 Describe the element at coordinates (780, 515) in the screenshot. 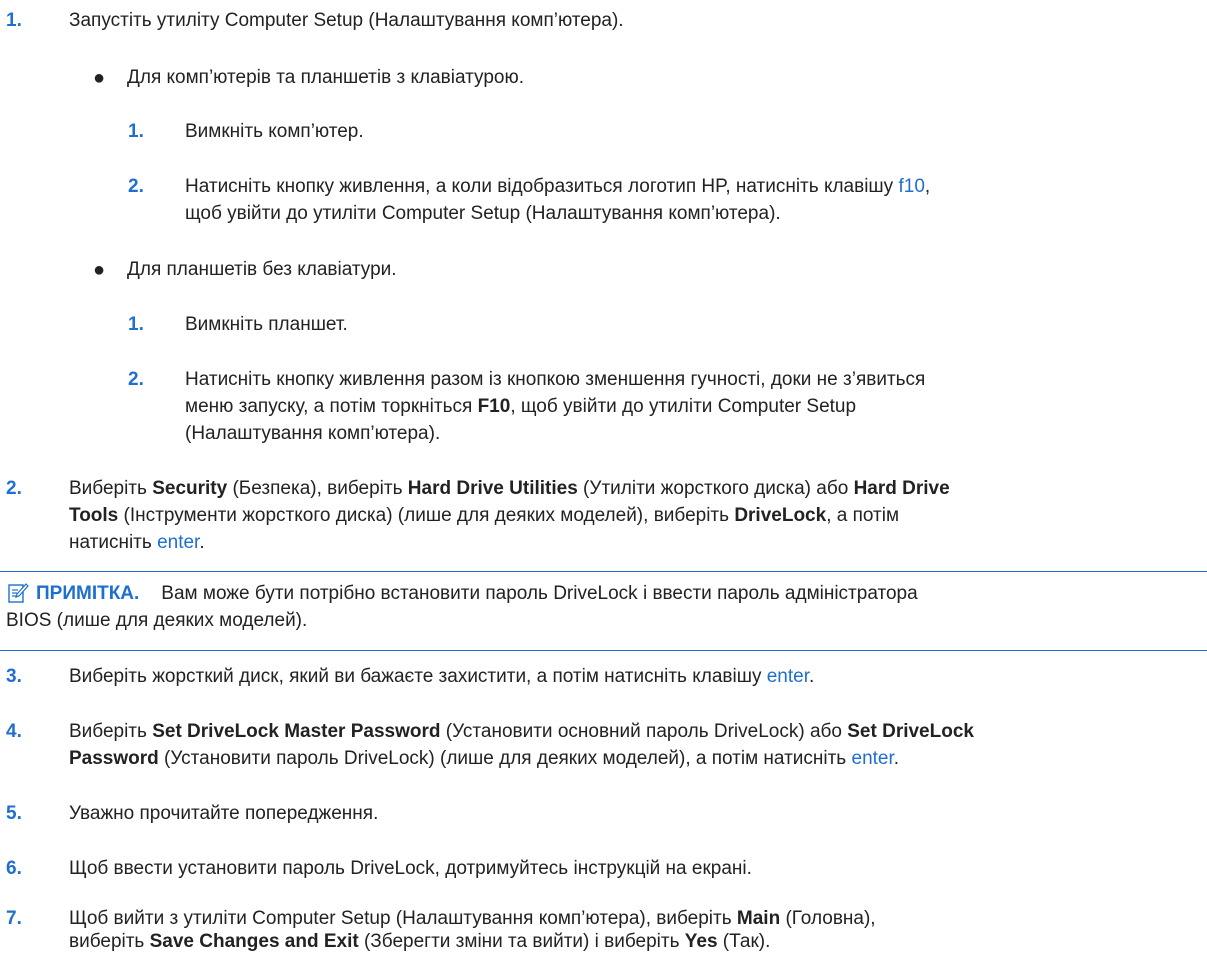

I see `menu-drivelock: DriveLock` at that location.